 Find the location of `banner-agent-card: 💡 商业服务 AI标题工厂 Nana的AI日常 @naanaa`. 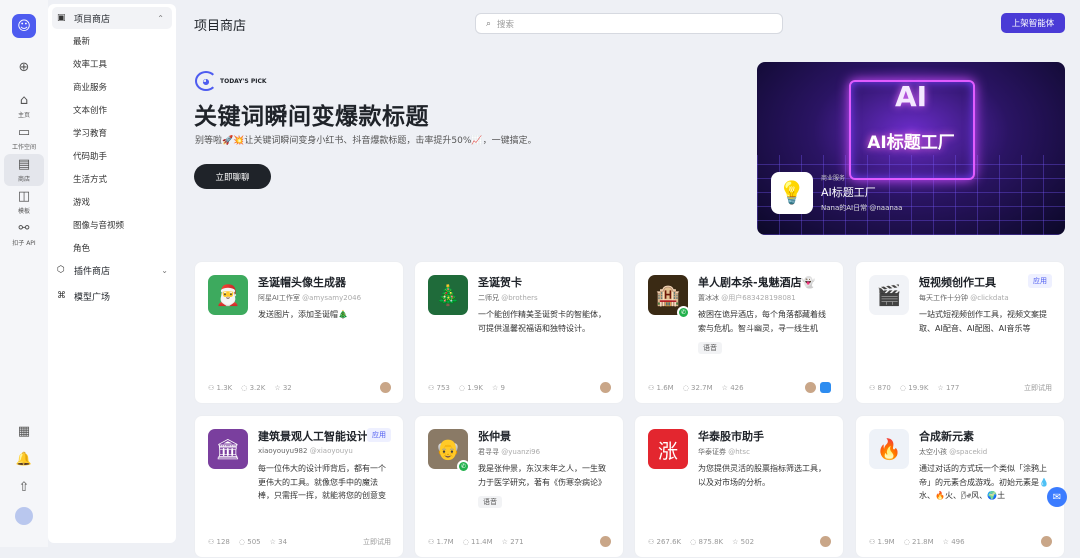

banner-agent-card: 💡 商业服务 AI标题工厂 Nana的AI日常 @naanaa is located at coordinates (836, 193).